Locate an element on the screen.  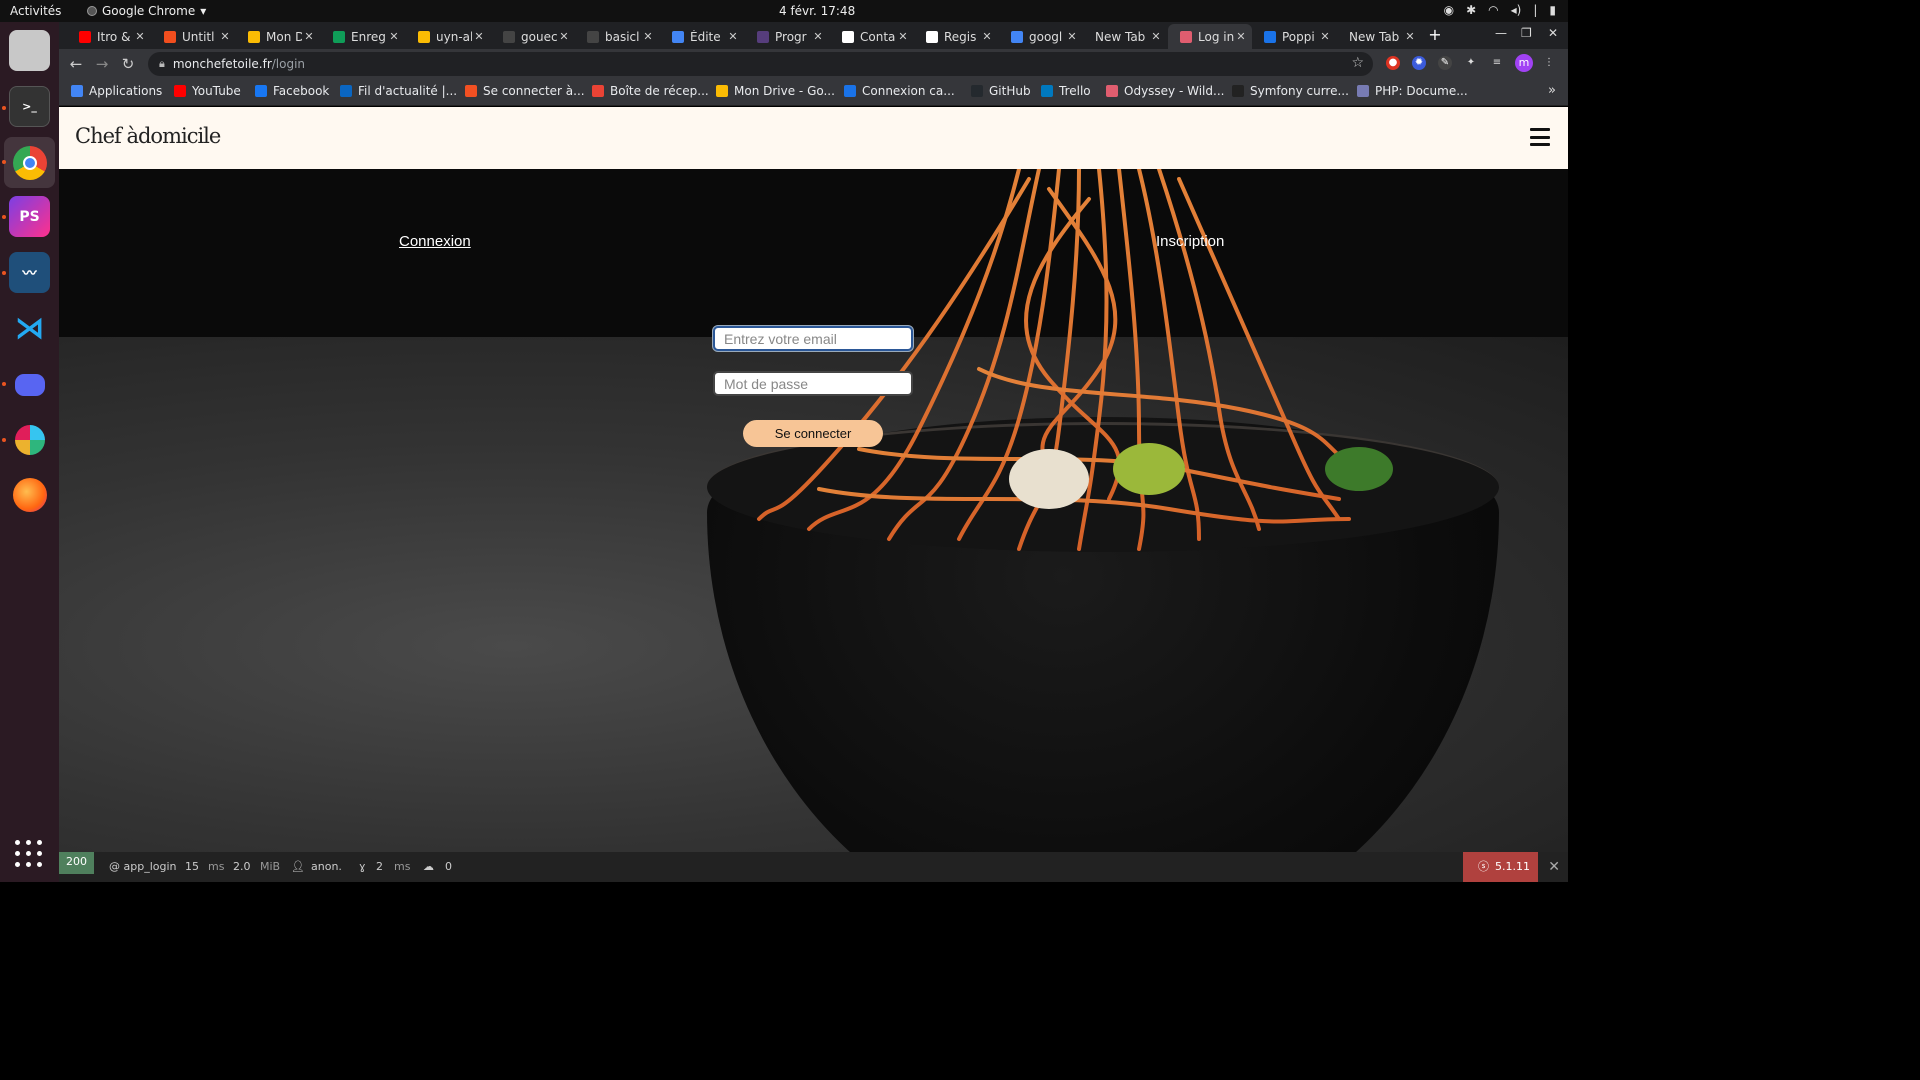
user-value: anon. is located at coordinates (326, 866).